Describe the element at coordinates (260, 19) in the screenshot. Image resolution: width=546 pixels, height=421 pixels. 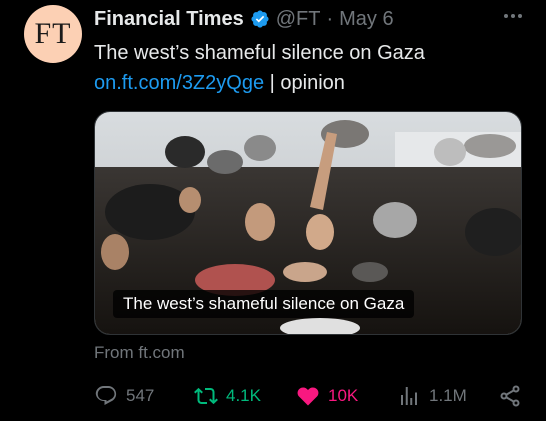
I see `verified-icon` at that location.